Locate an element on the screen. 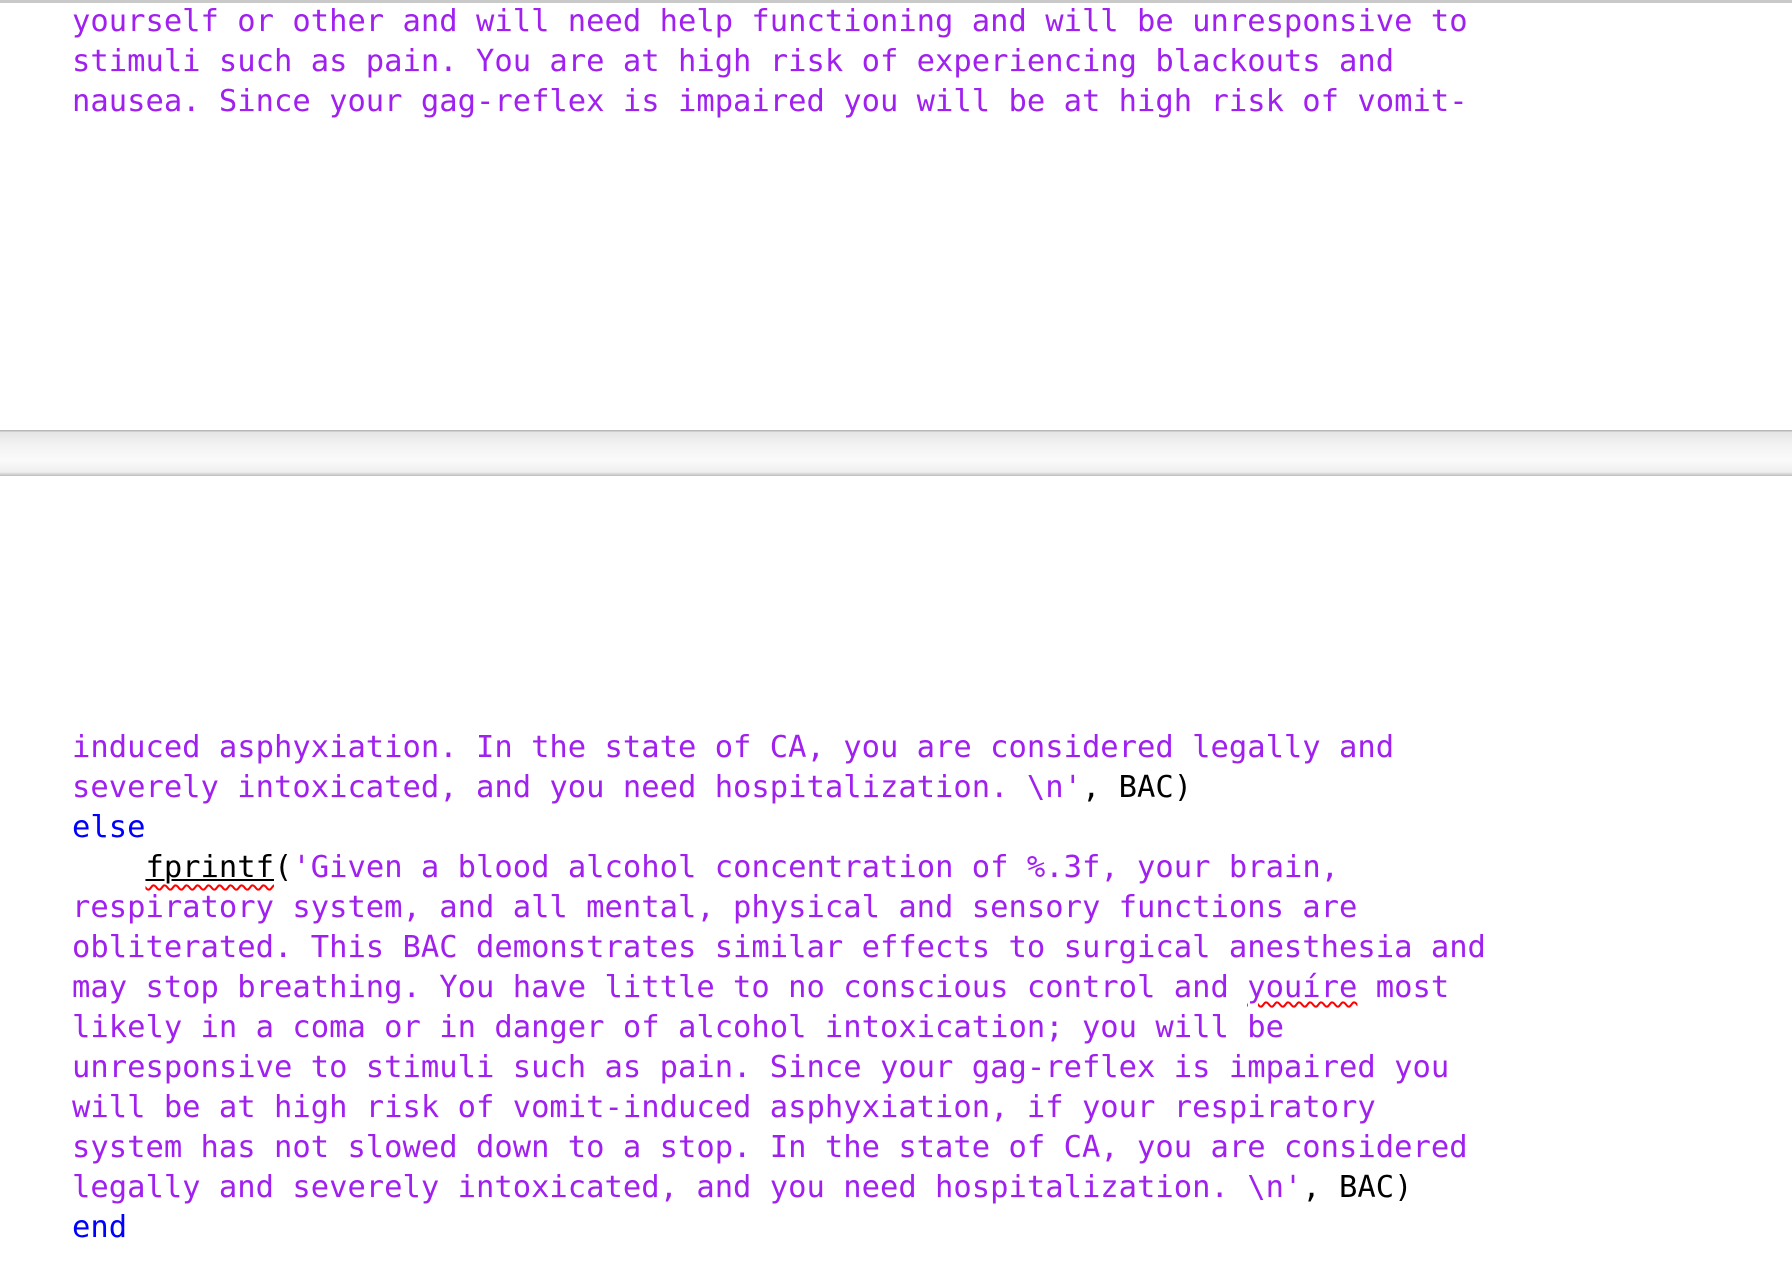 The width and height of the screenshot is (1792, 1268). keyword-token: else is located at coordinates (109, 827).